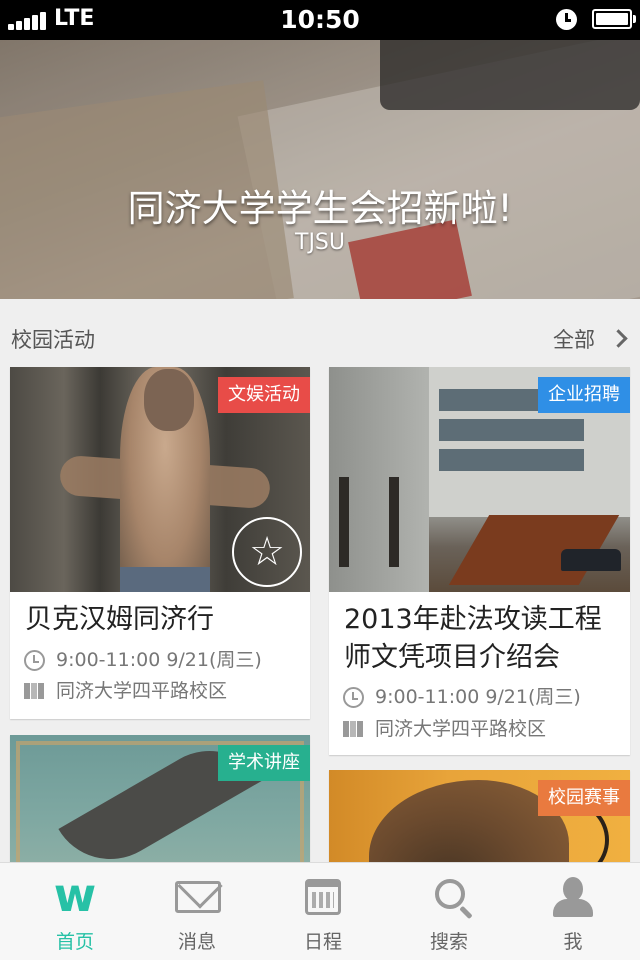  I want to click on user-icon, so click(573, 897).